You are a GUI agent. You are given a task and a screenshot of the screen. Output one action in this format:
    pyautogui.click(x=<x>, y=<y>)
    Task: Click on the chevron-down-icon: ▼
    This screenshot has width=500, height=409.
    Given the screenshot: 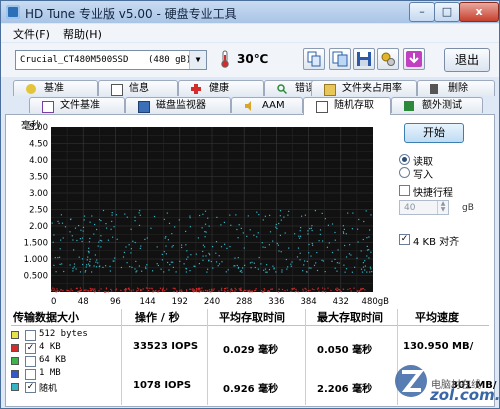 What is the action you would take?
    pyautogui.click(x=197, y=60)
    